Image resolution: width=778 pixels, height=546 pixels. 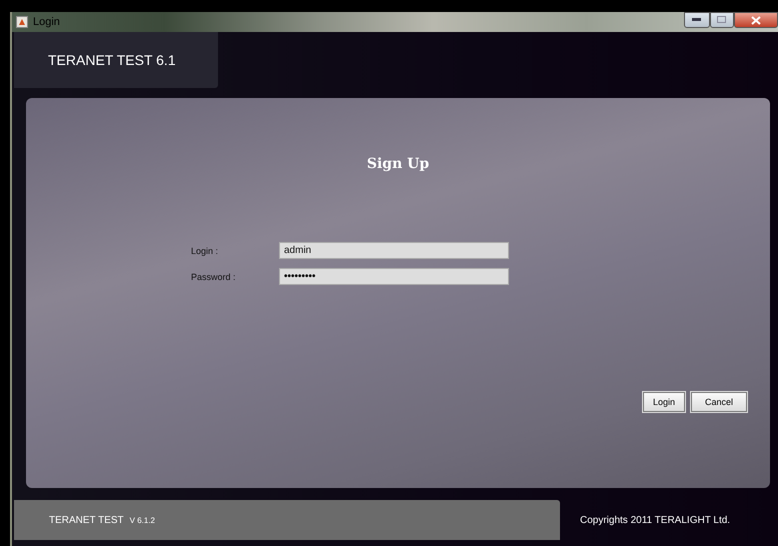 What do you see at coordinates (663, 402) in the screenshot?
I see `login-button: Login` at bounding box center [663, 402].